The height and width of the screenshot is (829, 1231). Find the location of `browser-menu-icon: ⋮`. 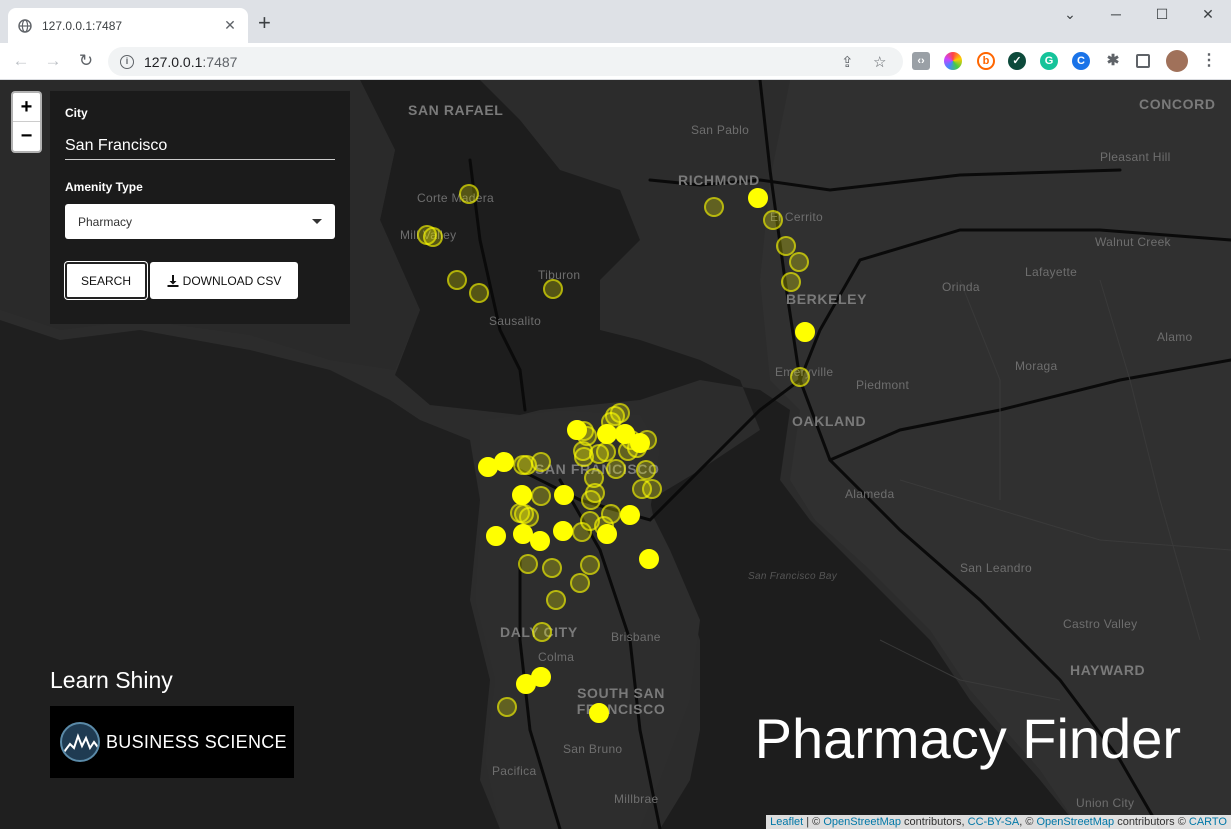

browser-menu-icon: ⋮ is located at coordinates (1209, 61).